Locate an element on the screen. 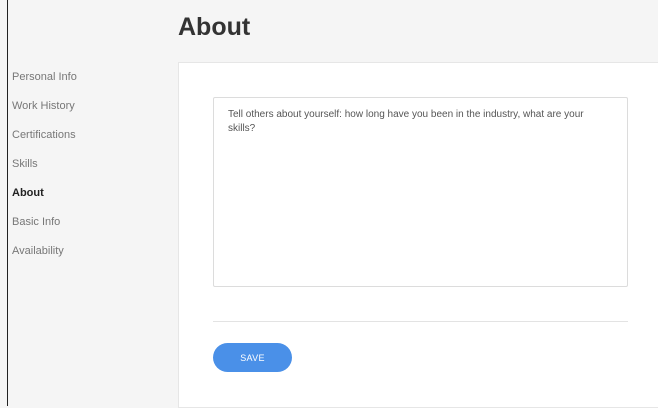  save-button: SAVE is located at coordinates (252, 357).